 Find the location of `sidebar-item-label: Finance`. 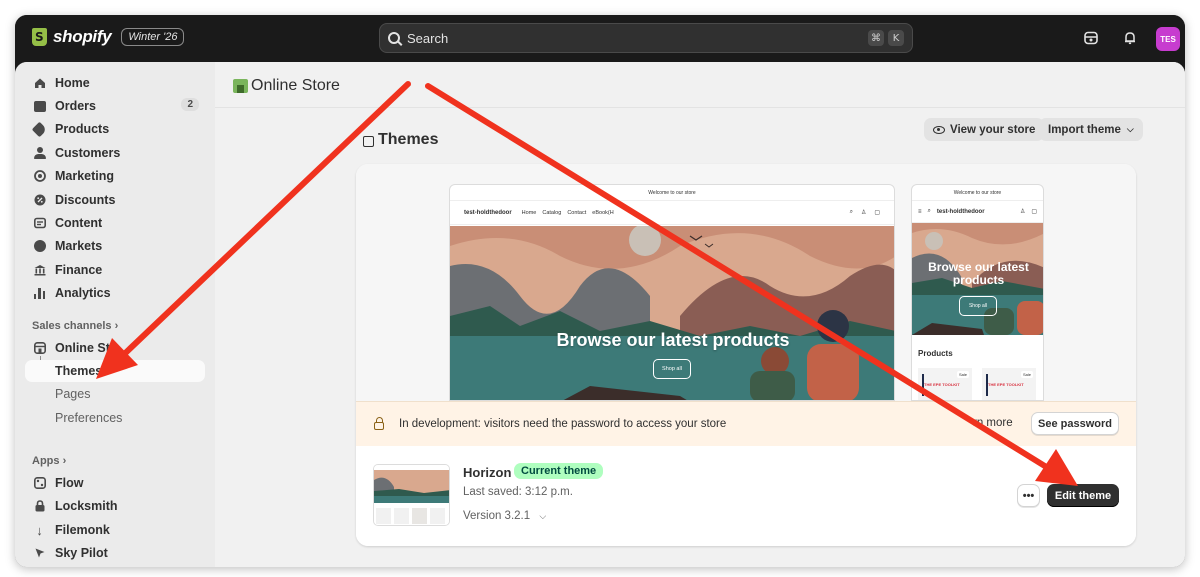

sidebar-item-label: Finance is located at coordinates (79, 270).